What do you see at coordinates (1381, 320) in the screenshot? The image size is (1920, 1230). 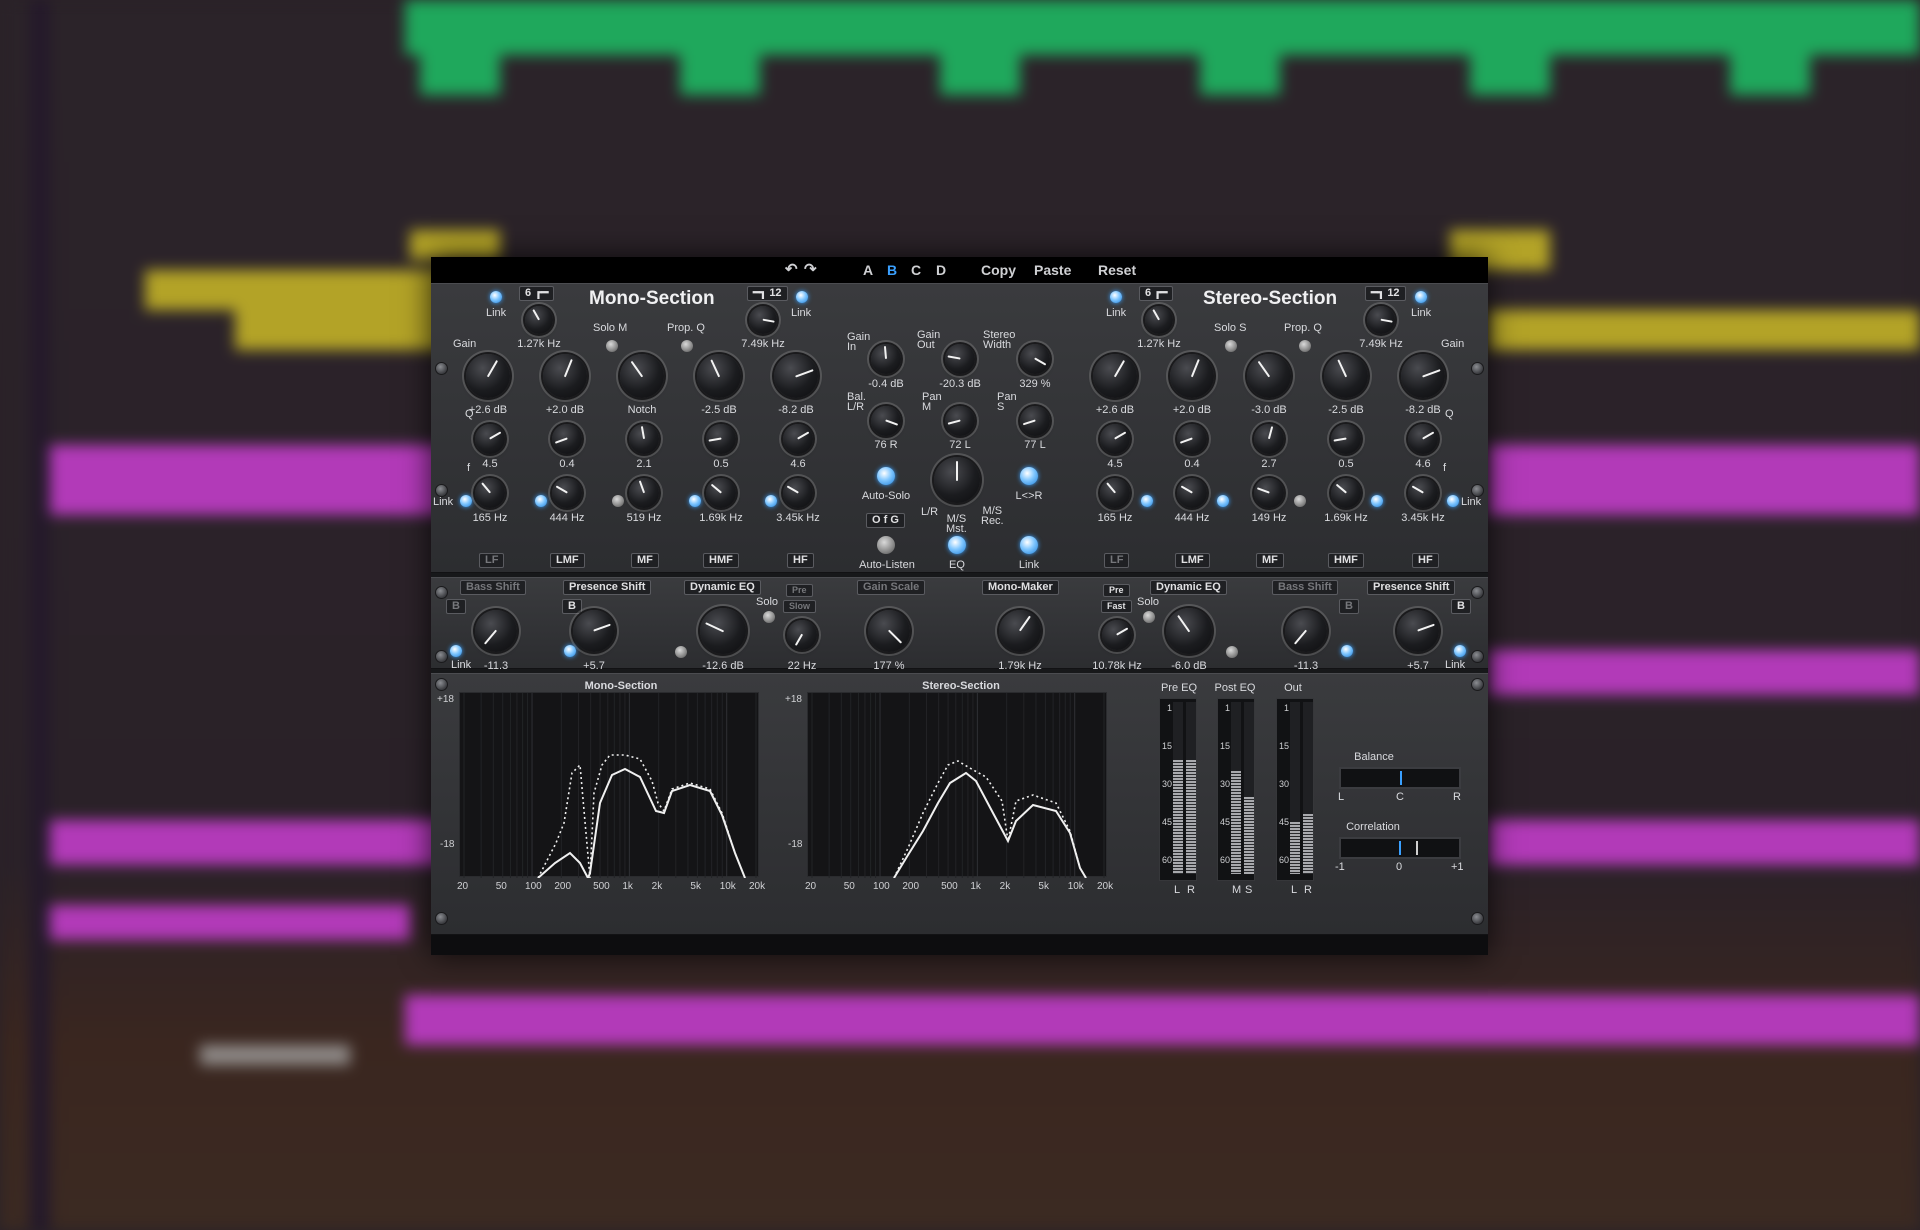 I see `stereo-lp-freq-knob` at bounding box center [1381, 320].